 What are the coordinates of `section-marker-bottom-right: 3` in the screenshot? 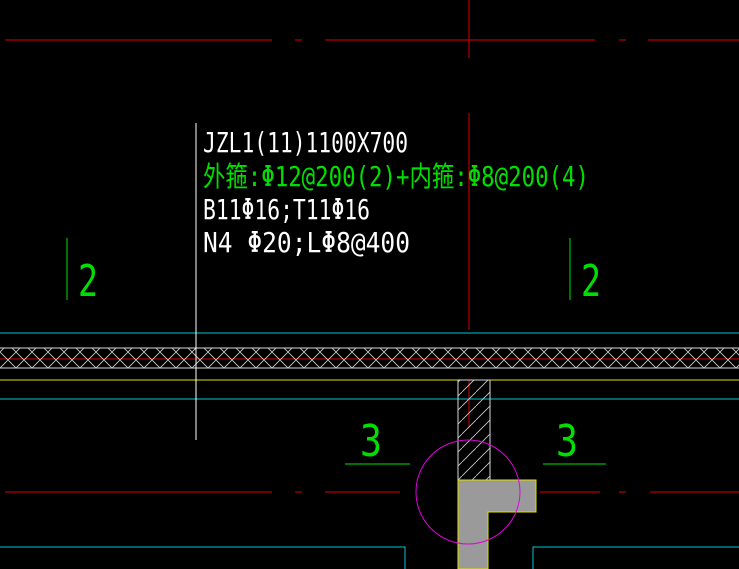 It's located at (574, 441).